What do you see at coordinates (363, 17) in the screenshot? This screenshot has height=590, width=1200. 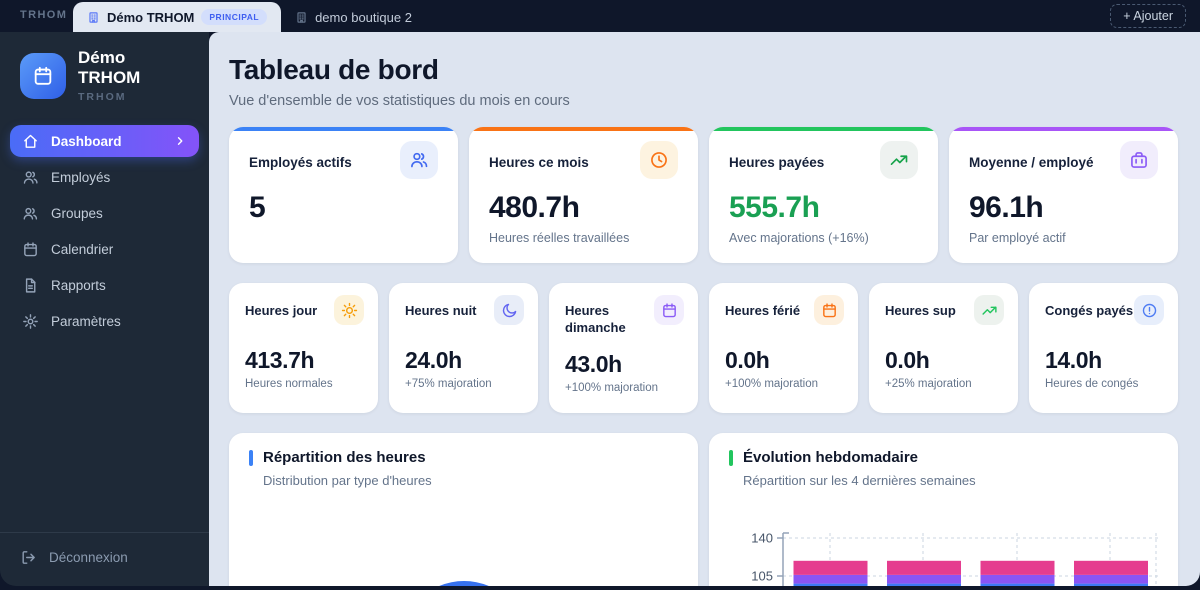 I see `tab-label: demo boutique 2` at bounding box center [363, 17].